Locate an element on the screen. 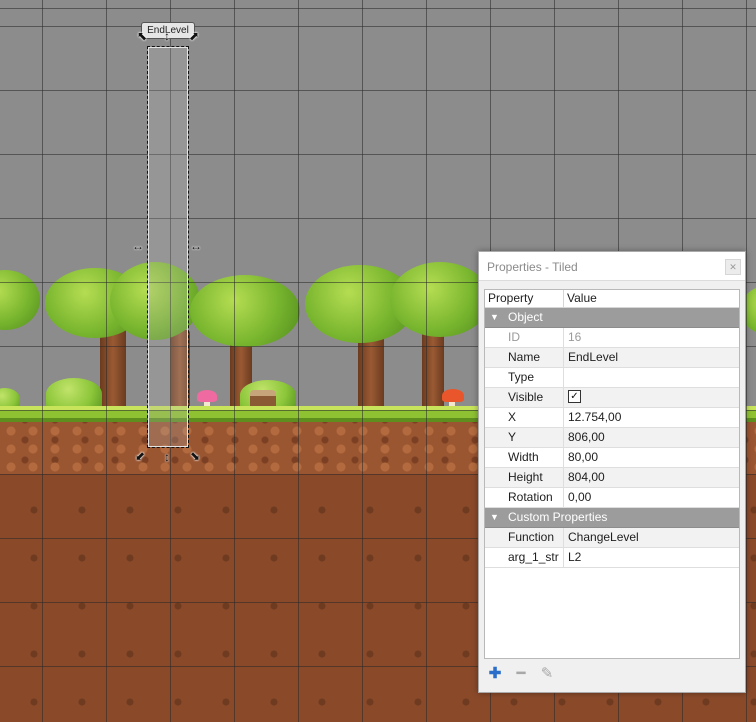  resize-handle-left-icon: ↔ is located at coordinates (138, 246).